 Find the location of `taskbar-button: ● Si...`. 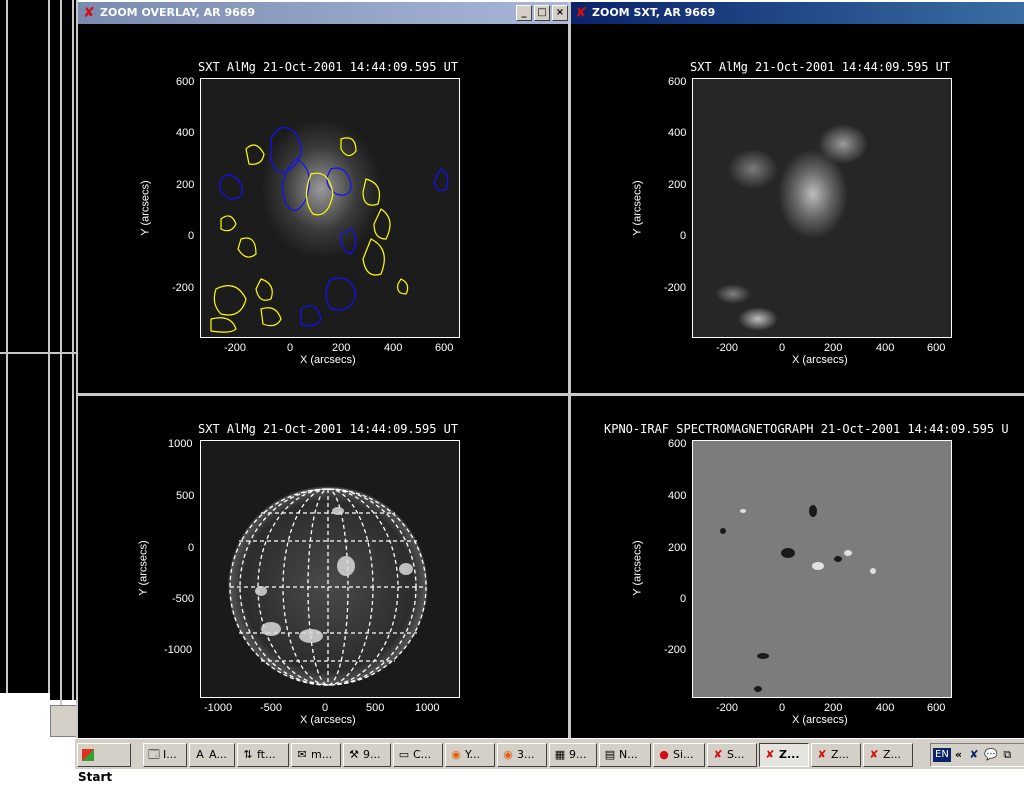

taskbar-button: ● Si... is located at coordinates (679, 755).